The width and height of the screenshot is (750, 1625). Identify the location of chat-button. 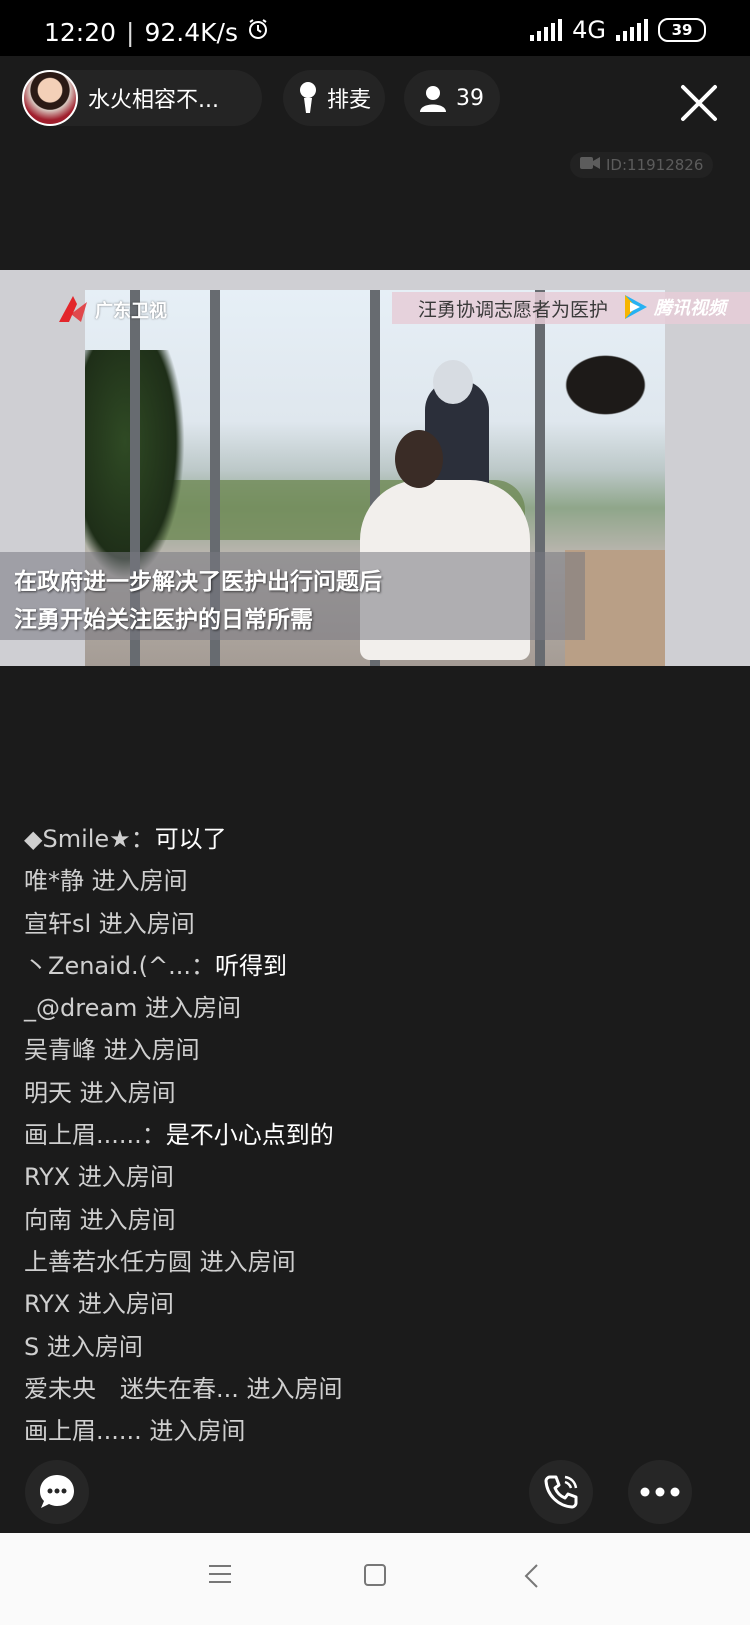
(57, 1492).